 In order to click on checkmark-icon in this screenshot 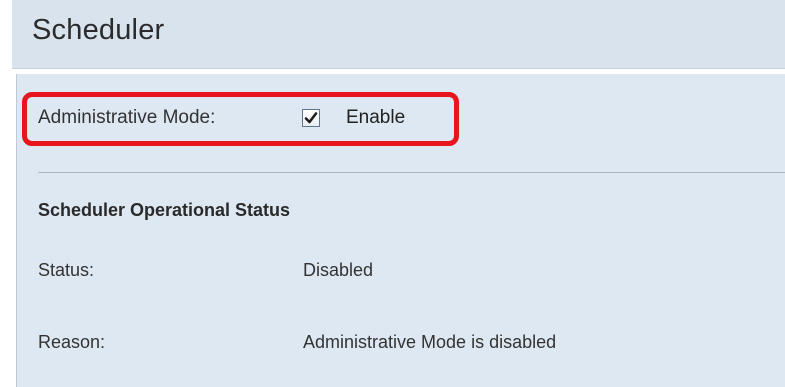, I will do `click(311, 118)`.